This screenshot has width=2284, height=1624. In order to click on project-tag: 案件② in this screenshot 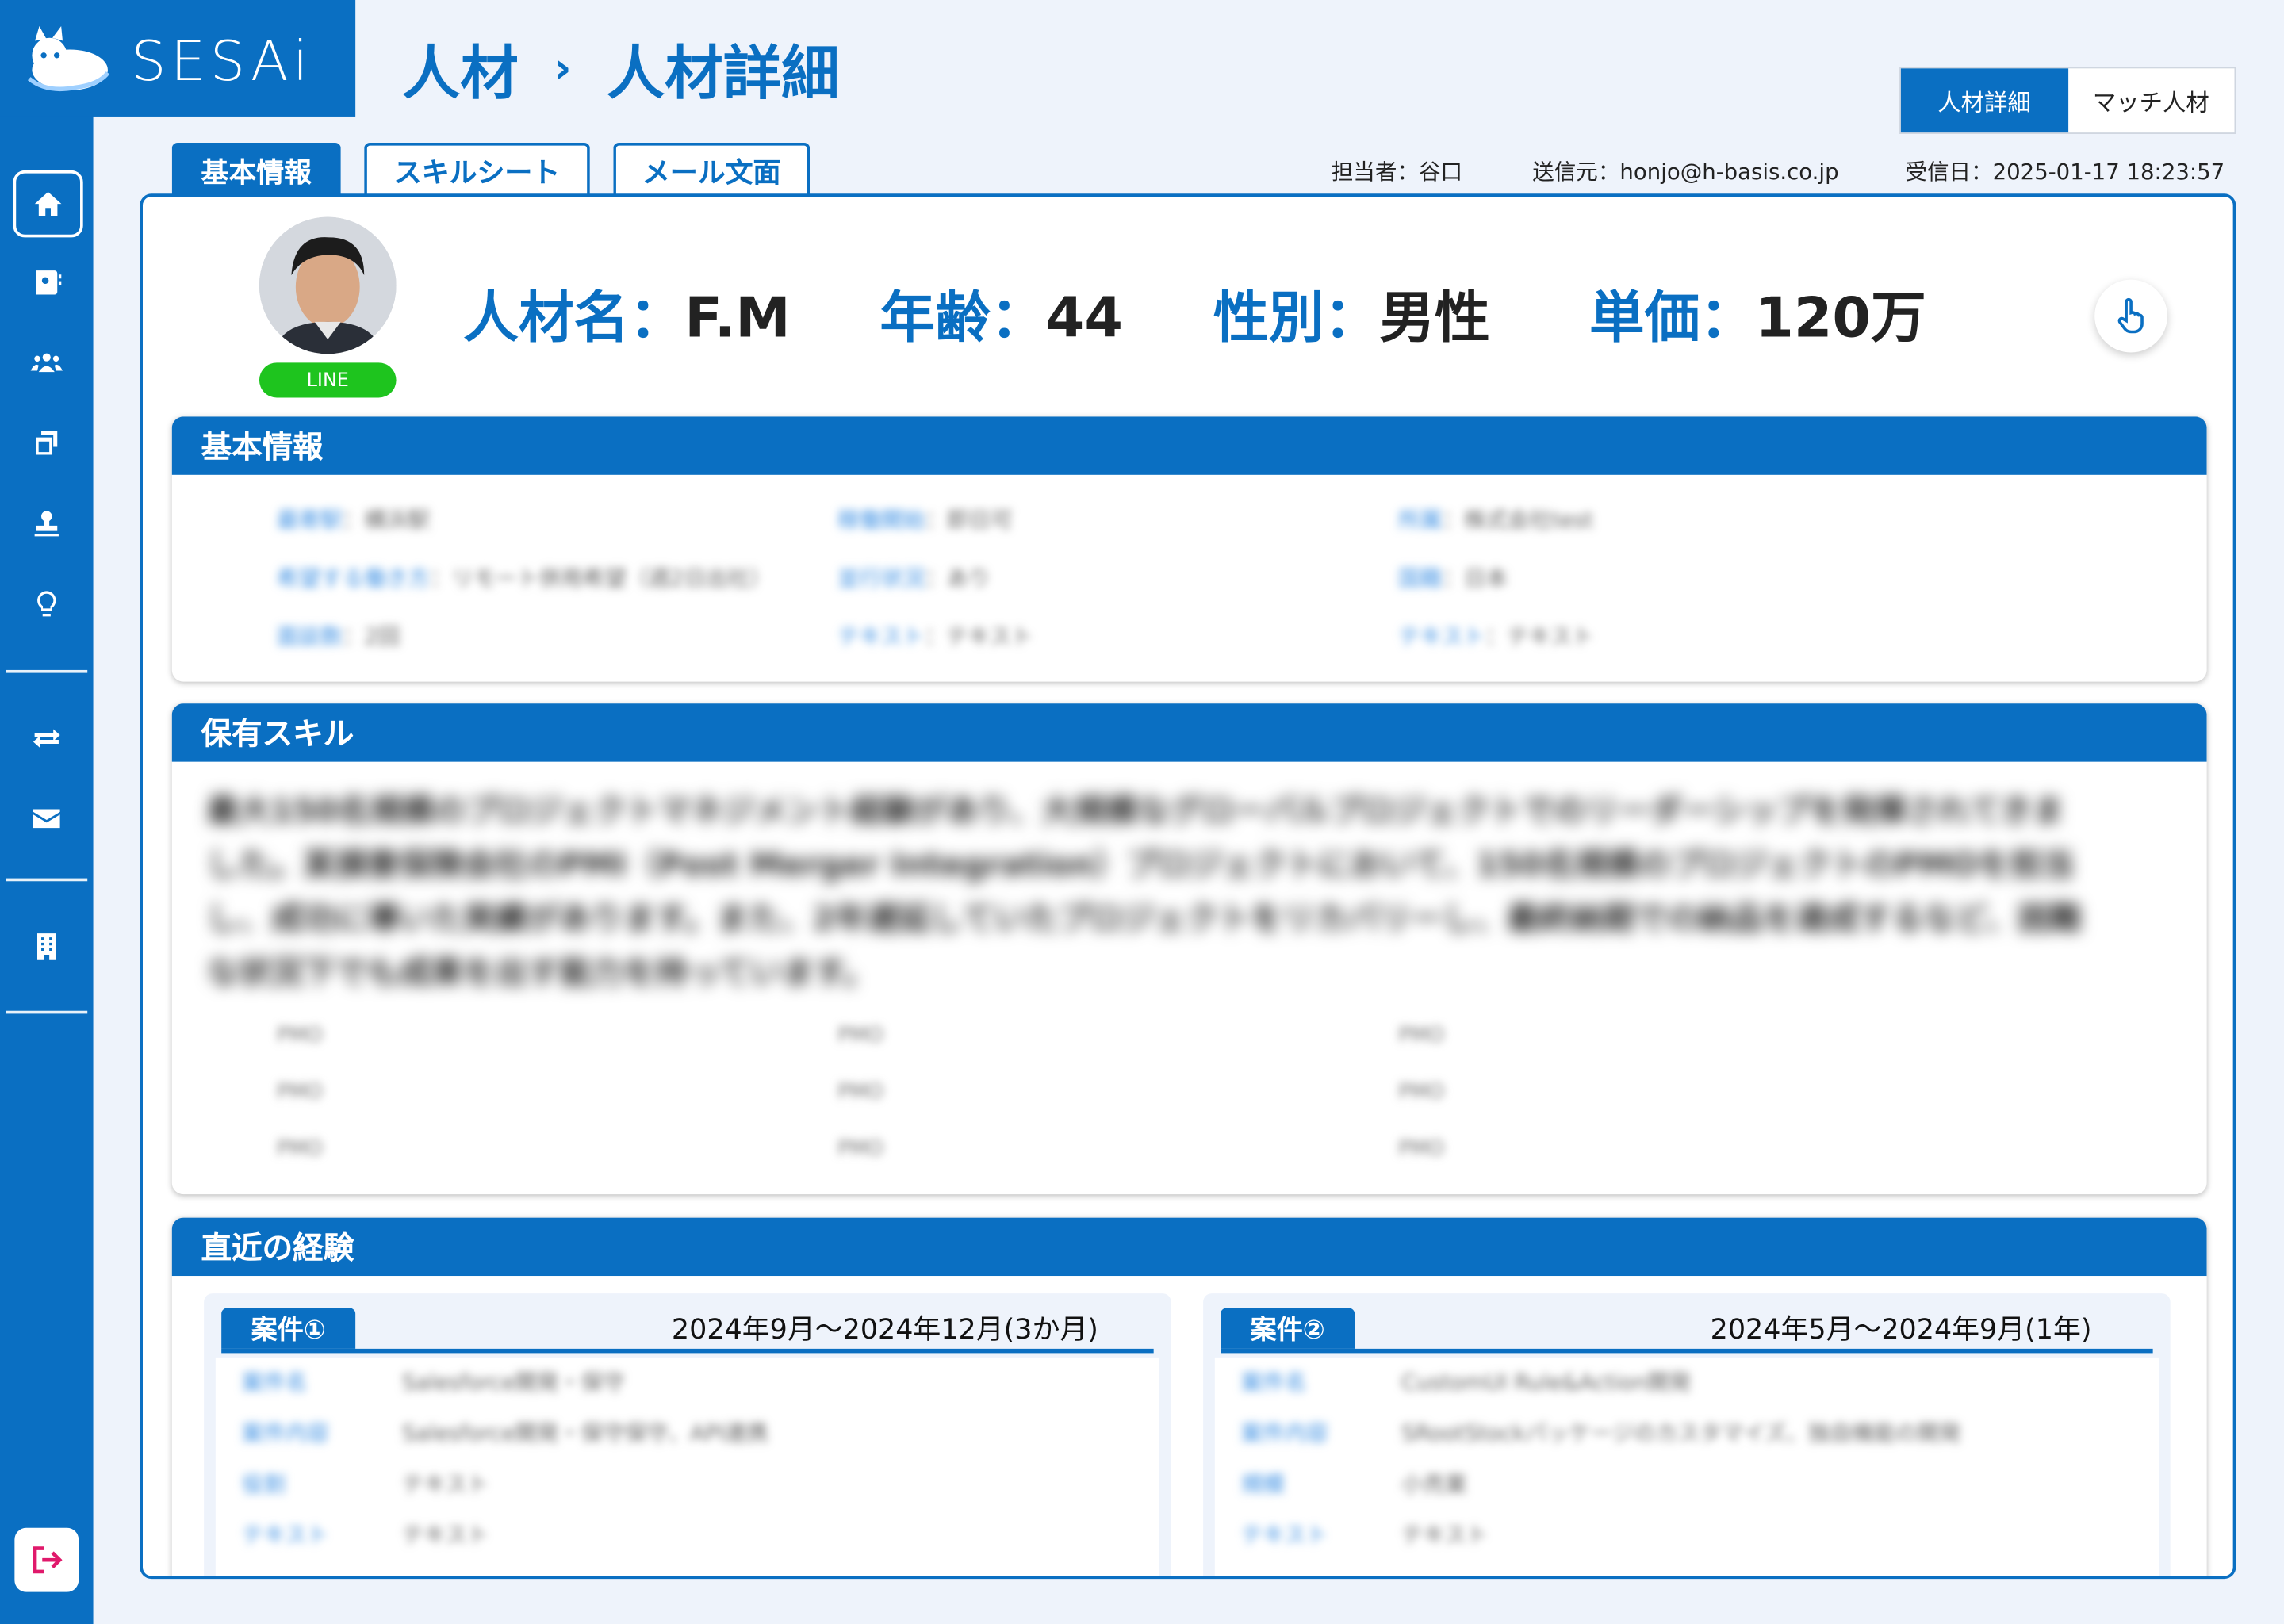, I will do `click(1288, 1328)`.